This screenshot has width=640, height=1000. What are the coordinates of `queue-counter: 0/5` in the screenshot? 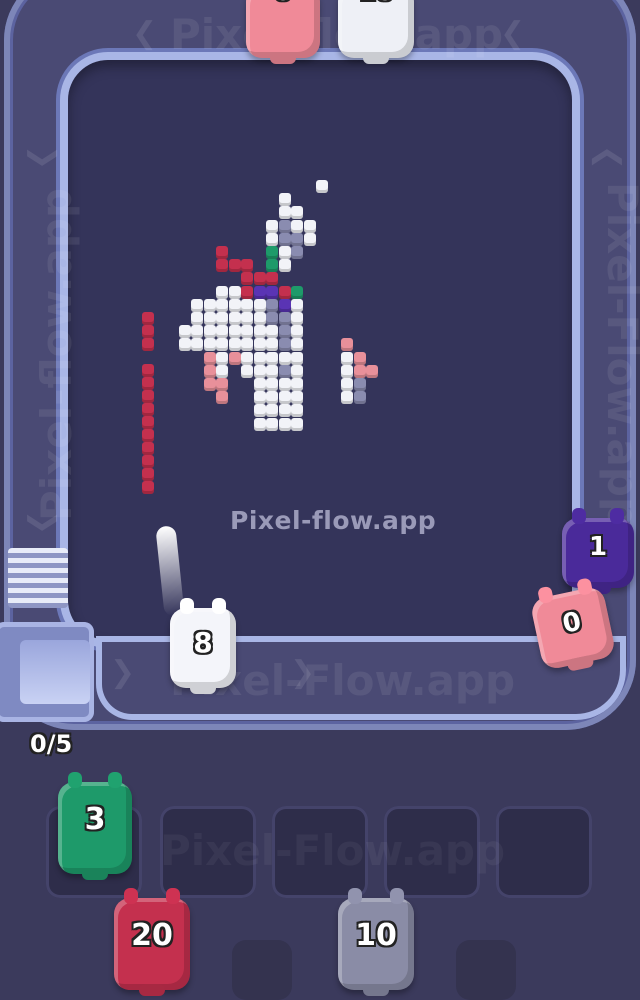 It's located at (51, 744).